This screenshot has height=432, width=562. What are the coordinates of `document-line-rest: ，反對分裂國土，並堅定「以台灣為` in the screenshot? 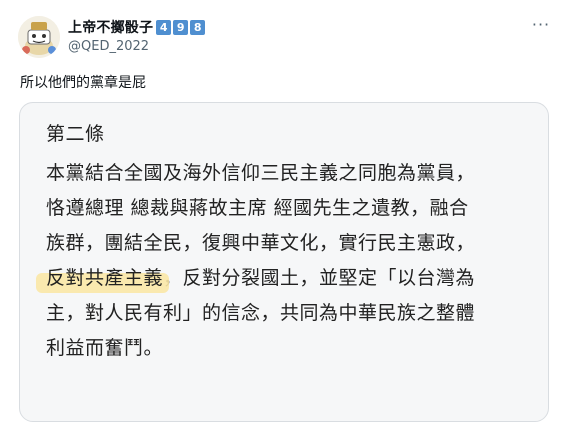 It's located at (319, 278).